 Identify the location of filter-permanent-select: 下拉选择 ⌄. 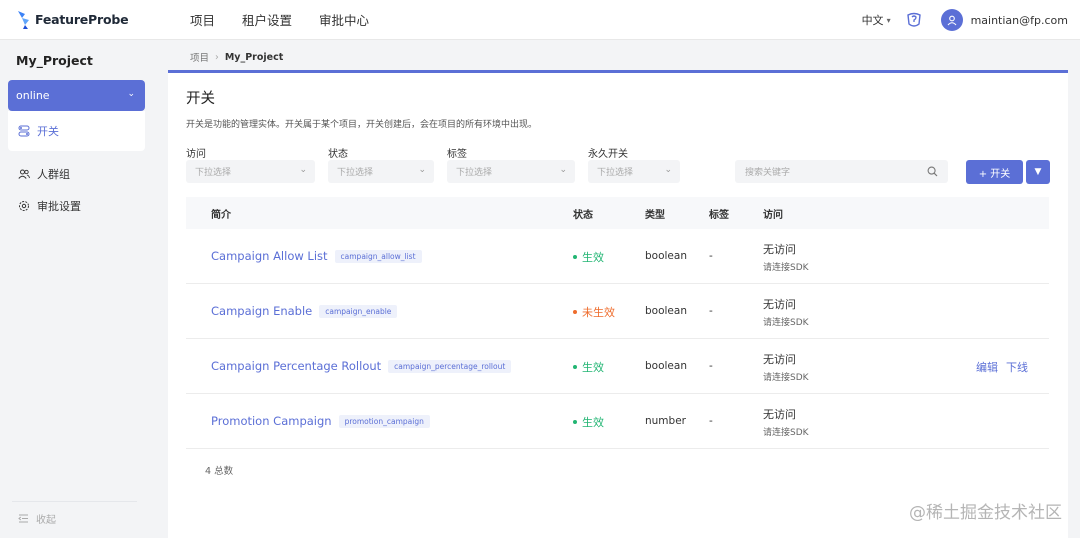
(634, 171).